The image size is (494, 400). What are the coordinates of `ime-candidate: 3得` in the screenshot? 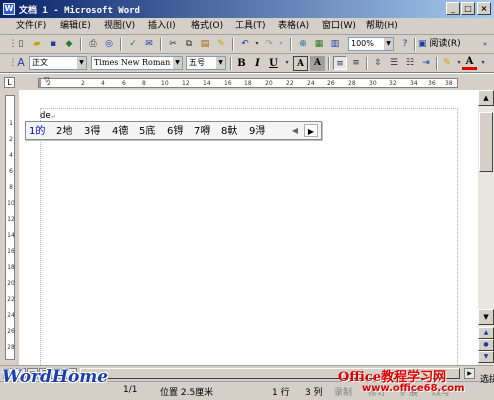 It's located at (92, 131).